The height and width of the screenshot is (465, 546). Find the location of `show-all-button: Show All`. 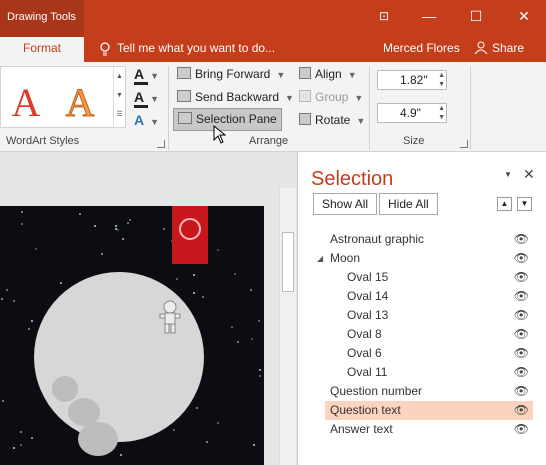

show-all-button: Show All is located at coordinates (345, 204).